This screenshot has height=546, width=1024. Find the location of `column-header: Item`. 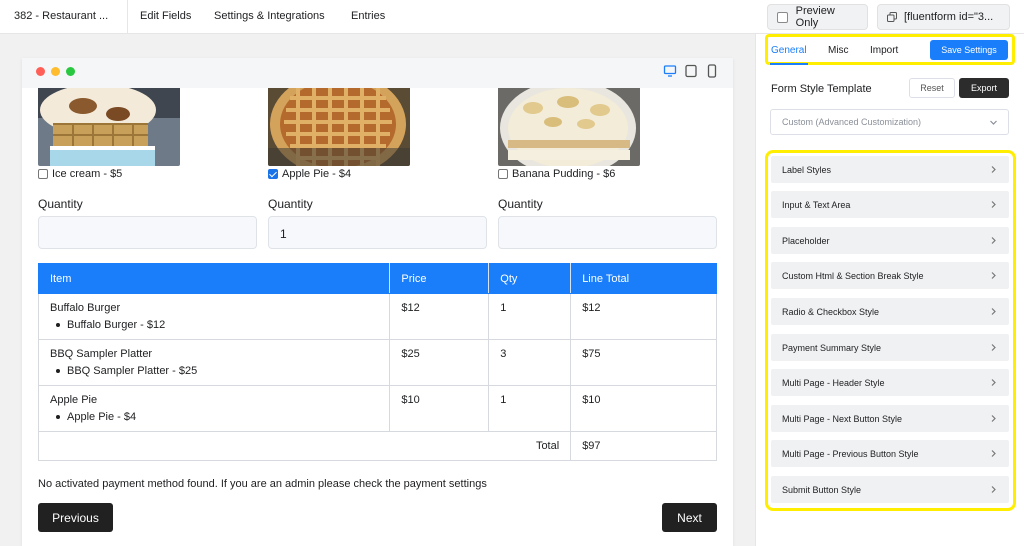

column-header: Item is located at coordinates (214, 278).